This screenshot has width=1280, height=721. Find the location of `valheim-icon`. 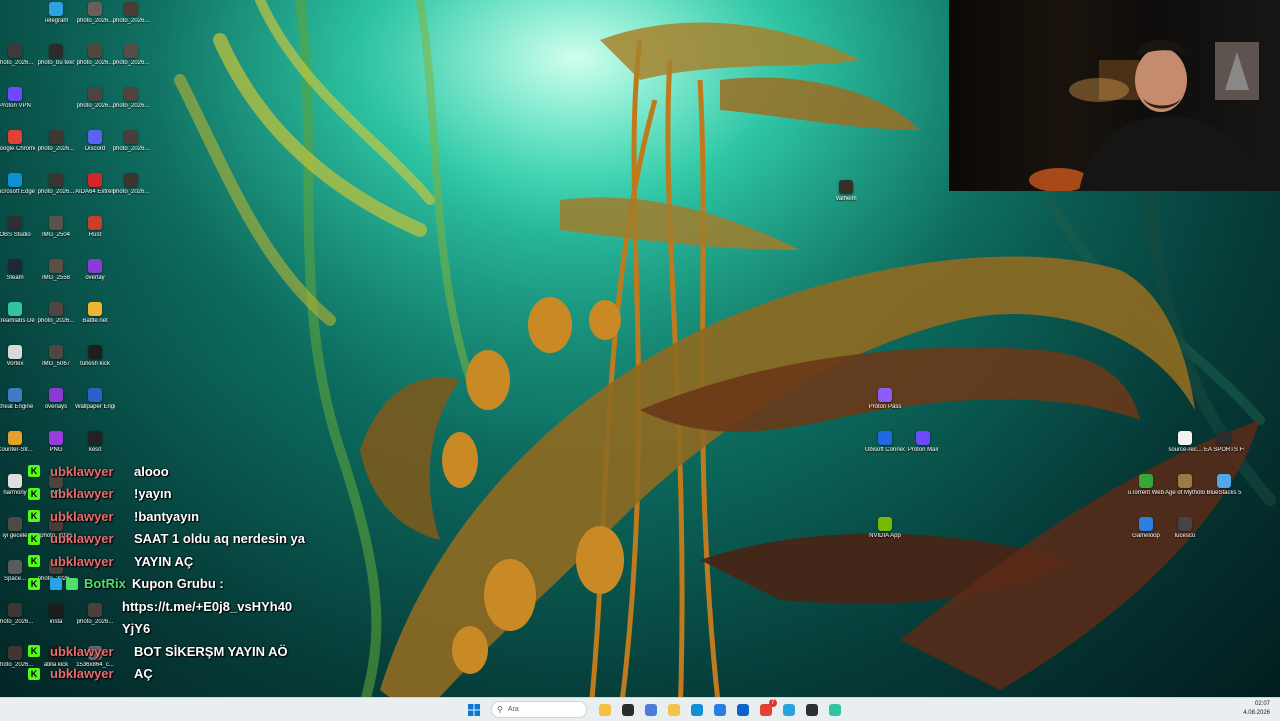

valheim-icon is located at coordinates (846, 187).